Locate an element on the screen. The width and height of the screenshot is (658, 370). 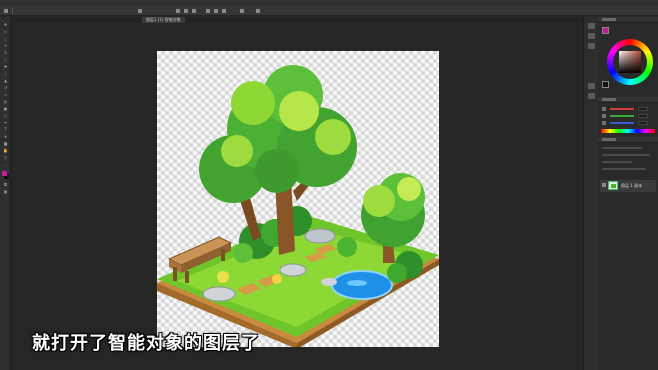
thumbnail-content is located at coordinates (613, 186).